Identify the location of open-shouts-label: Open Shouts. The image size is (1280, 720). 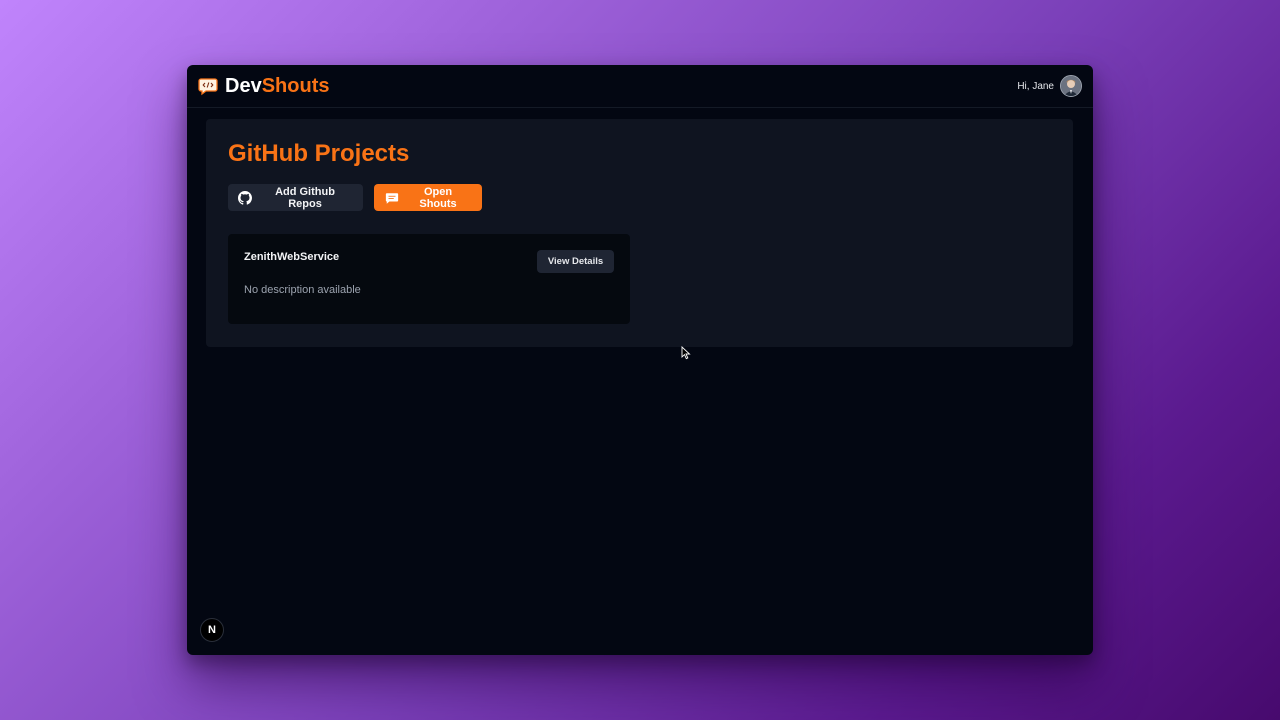
(438, 197).